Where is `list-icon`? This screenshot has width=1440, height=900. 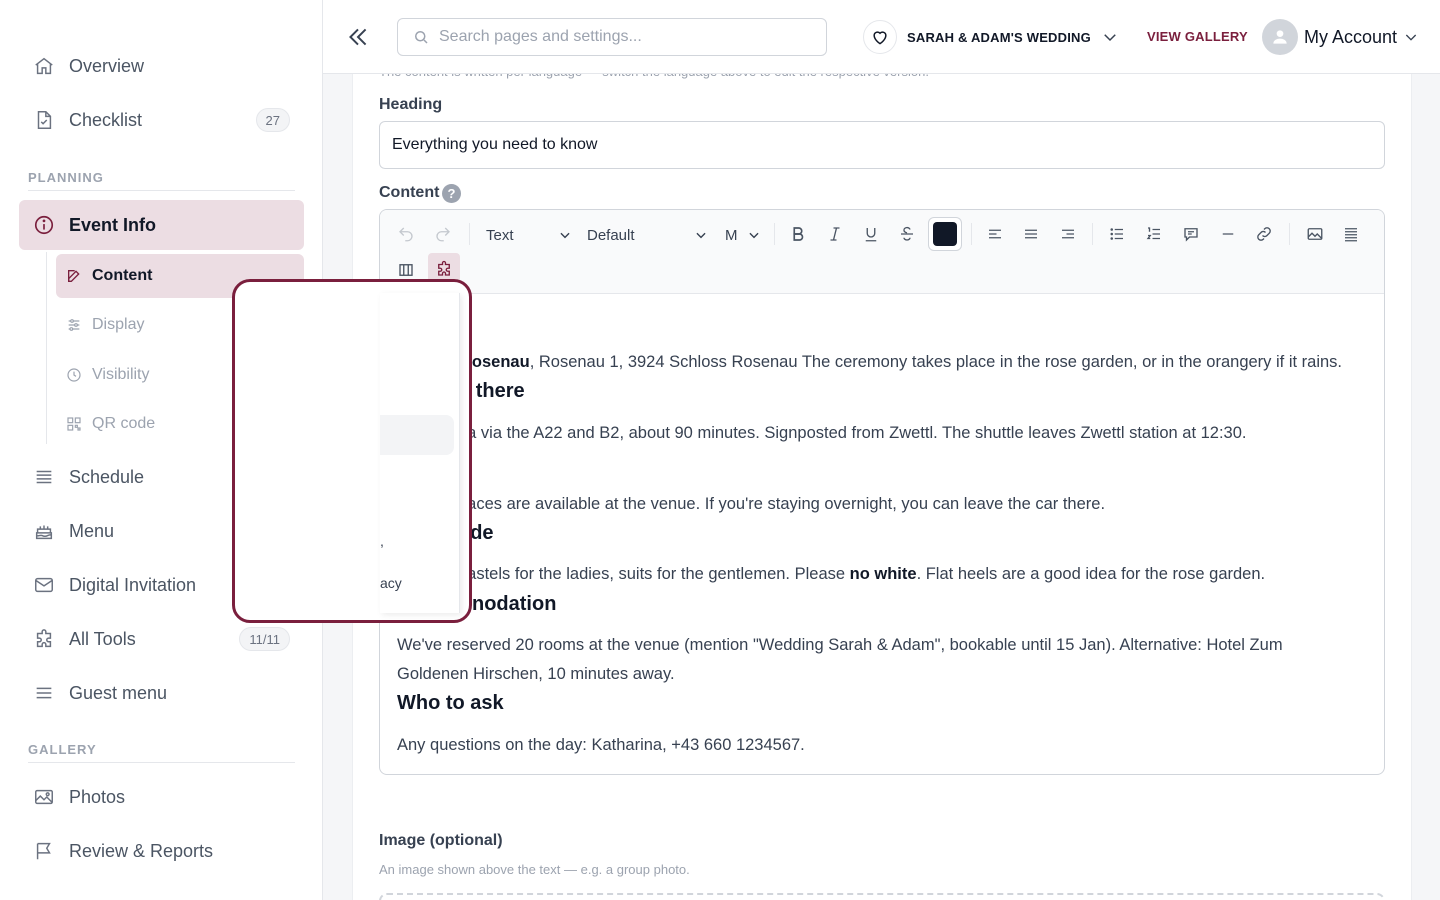 list-icon is located at coordinates (44, 477).